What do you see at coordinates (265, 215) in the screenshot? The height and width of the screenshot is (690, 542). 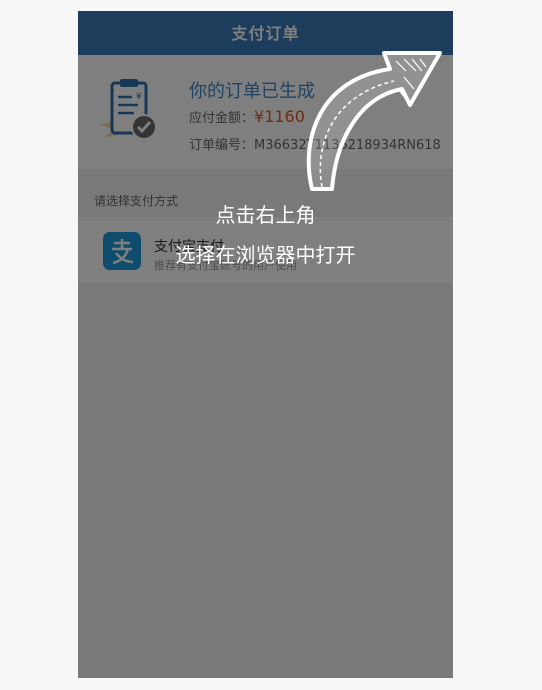 I see `overlay-hint-line1: 点击右上角` at bounding box center [265, 215].